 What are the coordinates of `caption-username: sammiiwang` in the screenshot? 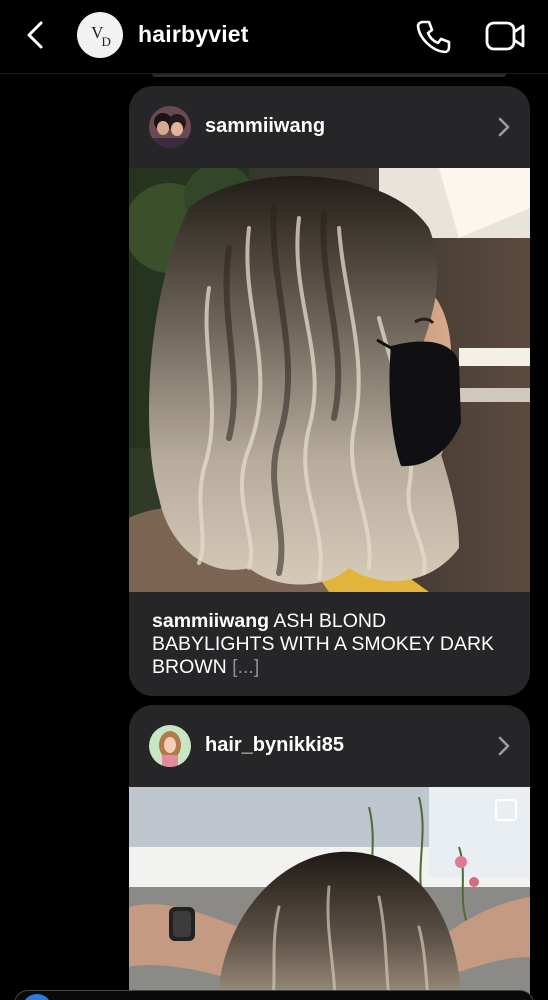 It's located at (211, 621).